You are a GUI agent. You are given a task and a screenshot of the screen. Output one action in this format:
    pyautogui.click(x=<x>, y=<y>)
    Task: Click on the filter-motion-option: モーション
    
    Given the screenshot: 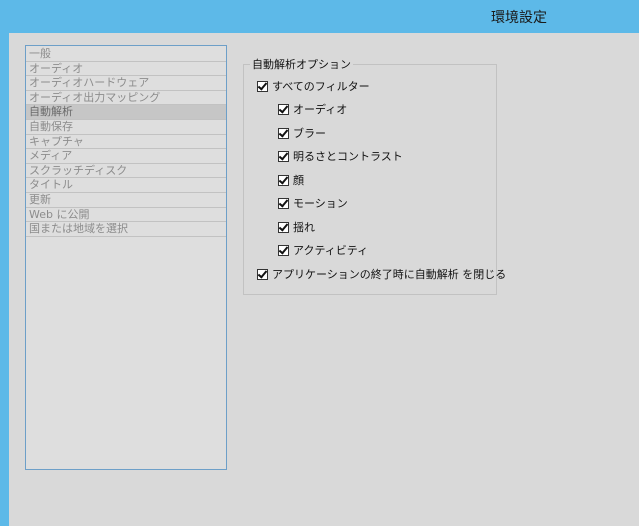 What is the action you would take?
    pyautogui.click(x=313, y=203)
    